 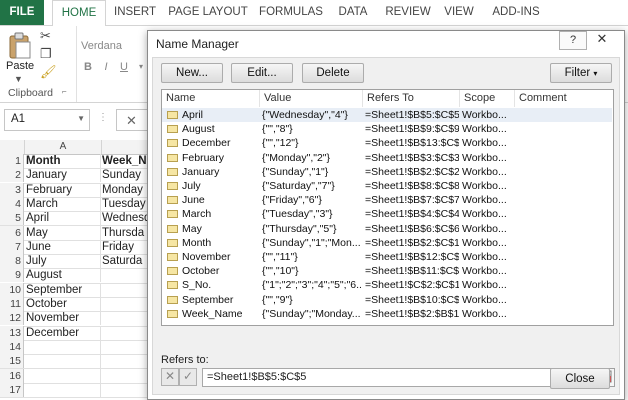 What do you see at coordinates (126, 204) in the screenshot?
I see `cell-b: Tuesday` at bounding box center [126, 204].